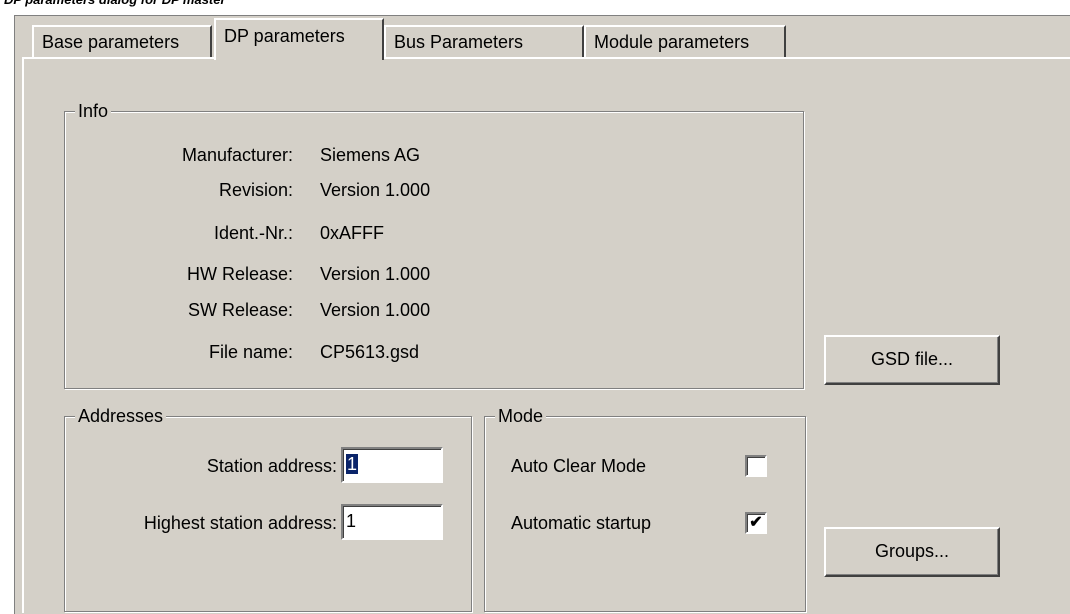  Describe the element at coordinates (579, 466) in the screenshot. I see `auto-clear-mode-label: Auto Clear Mode` at that location.